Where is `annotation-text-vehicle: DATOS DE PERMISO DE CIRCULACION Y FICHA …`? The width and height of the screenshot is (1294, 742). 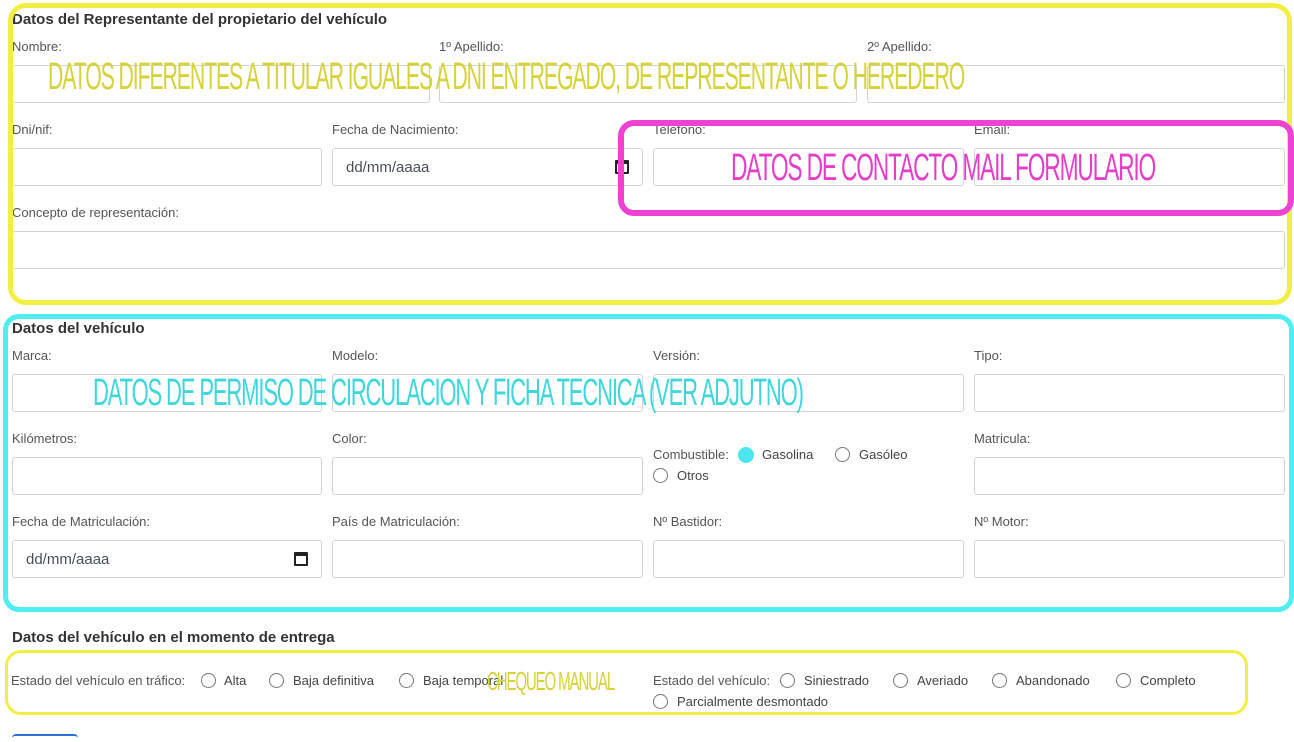
annotation-text-vehicle: DATOS DE PERMISO DE CIRCULACION Y FICHA … is located at coordinates (448, 393).